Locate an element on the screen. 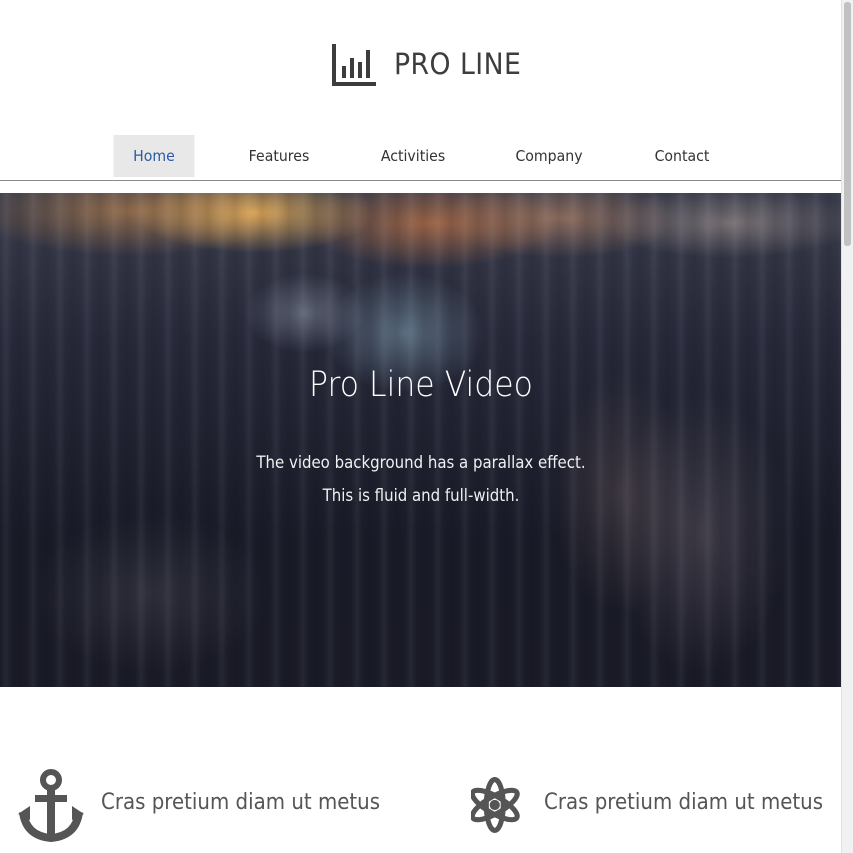  hero-subtitle-line-2: This is fluid and full-width. is located at coordinates (421, 496).